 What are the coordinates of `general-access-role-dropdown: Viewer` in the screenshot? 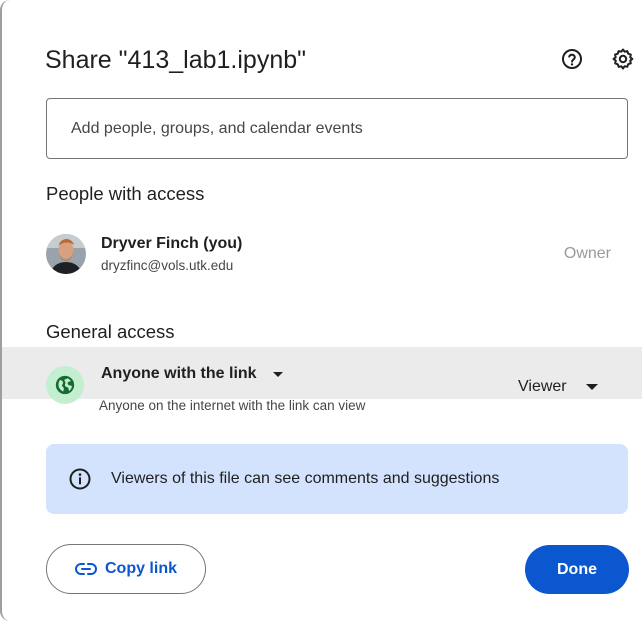 It's located at (558, 387).